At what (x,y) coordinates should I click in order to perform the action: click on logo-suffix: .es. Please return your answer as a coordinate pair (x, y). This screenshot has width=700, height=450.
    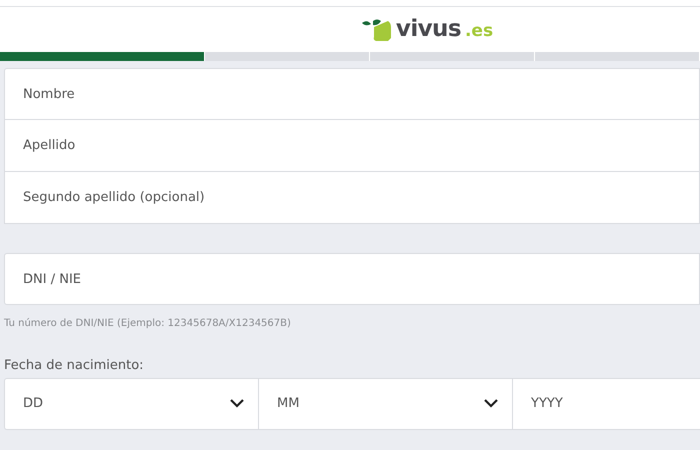
    Looking at the image, I should click on (479, 31).